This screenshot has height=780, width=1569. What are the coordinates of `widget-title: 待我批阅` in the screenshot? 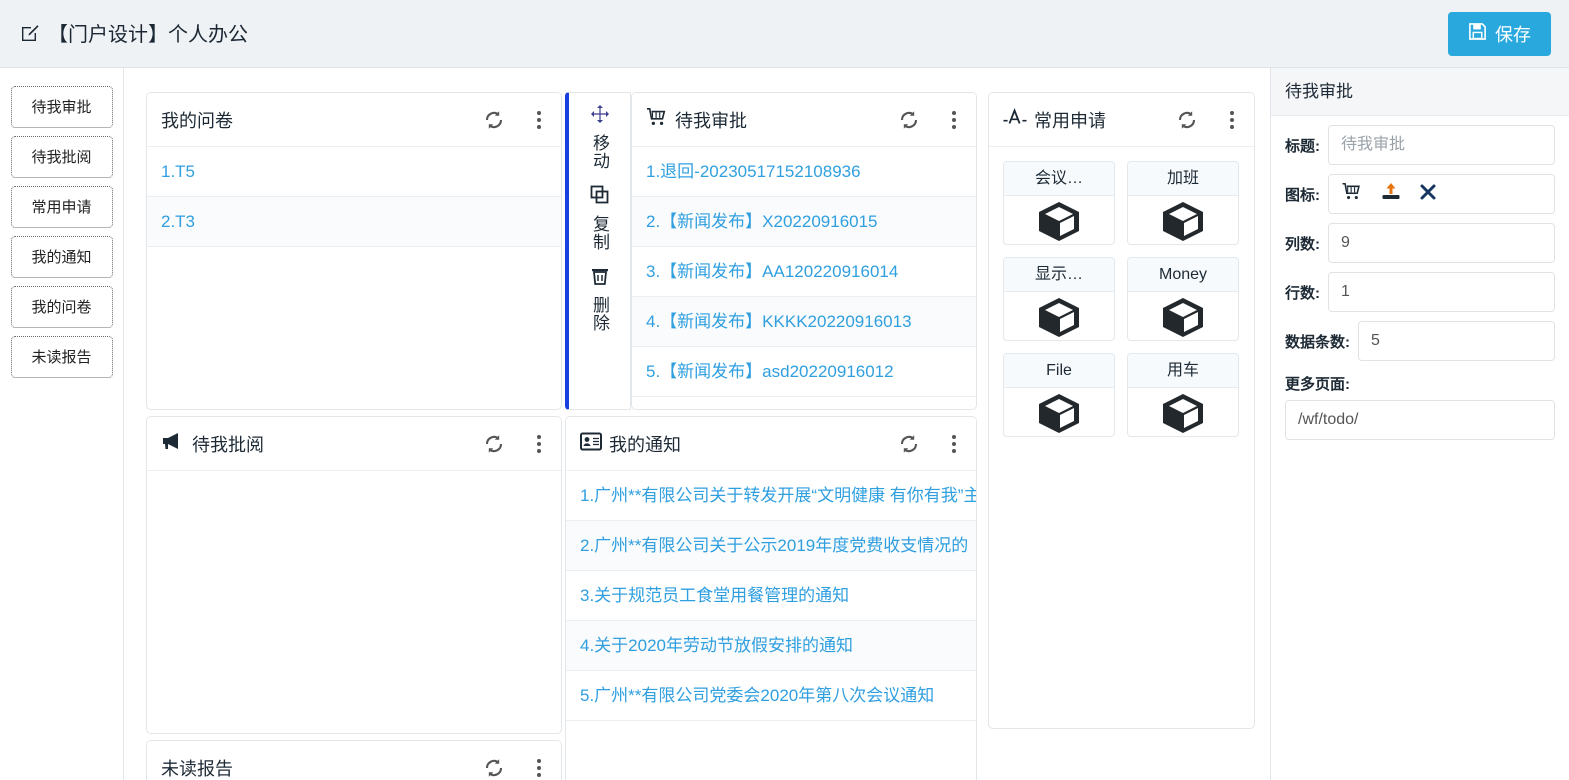 It's located at (322, 444).